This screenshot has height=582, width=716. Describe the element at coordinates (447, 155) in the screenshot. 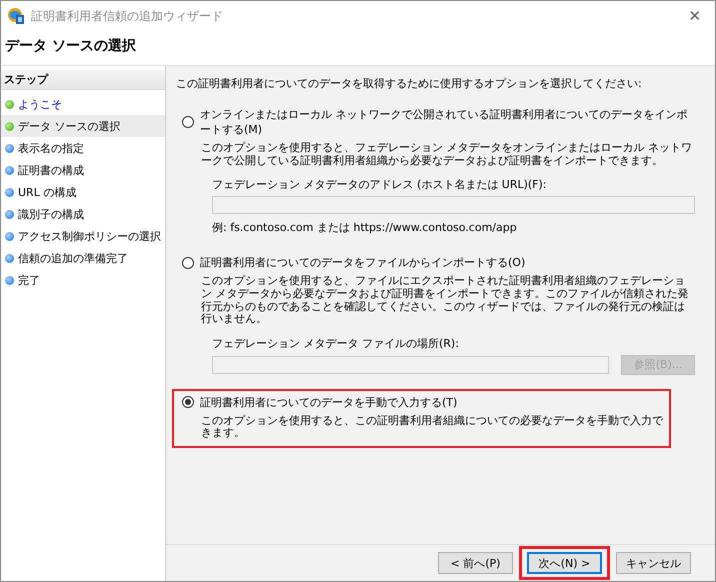

I see `option-description: このオプションを使用すると、フェデレーション メタデータをオンラインまたはローカル ネットワークで公開している証明書利用者組織から必要なデータおよび証明書をインポートできます。` at that location.